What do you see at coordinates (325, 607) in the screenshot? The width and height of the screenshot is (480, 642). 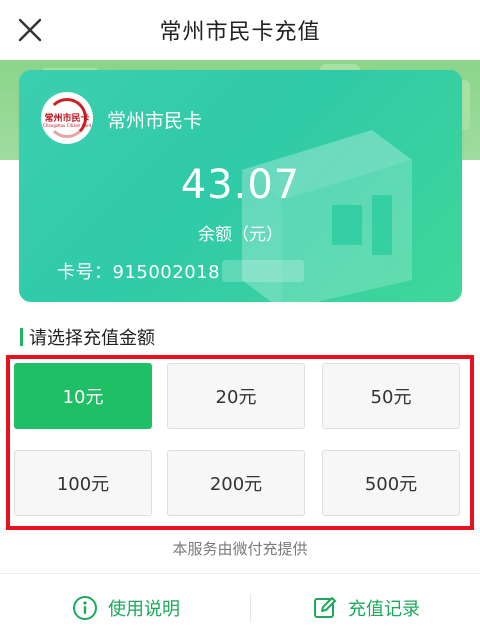 I see `edit-icon` at bounding box center [325, 607].